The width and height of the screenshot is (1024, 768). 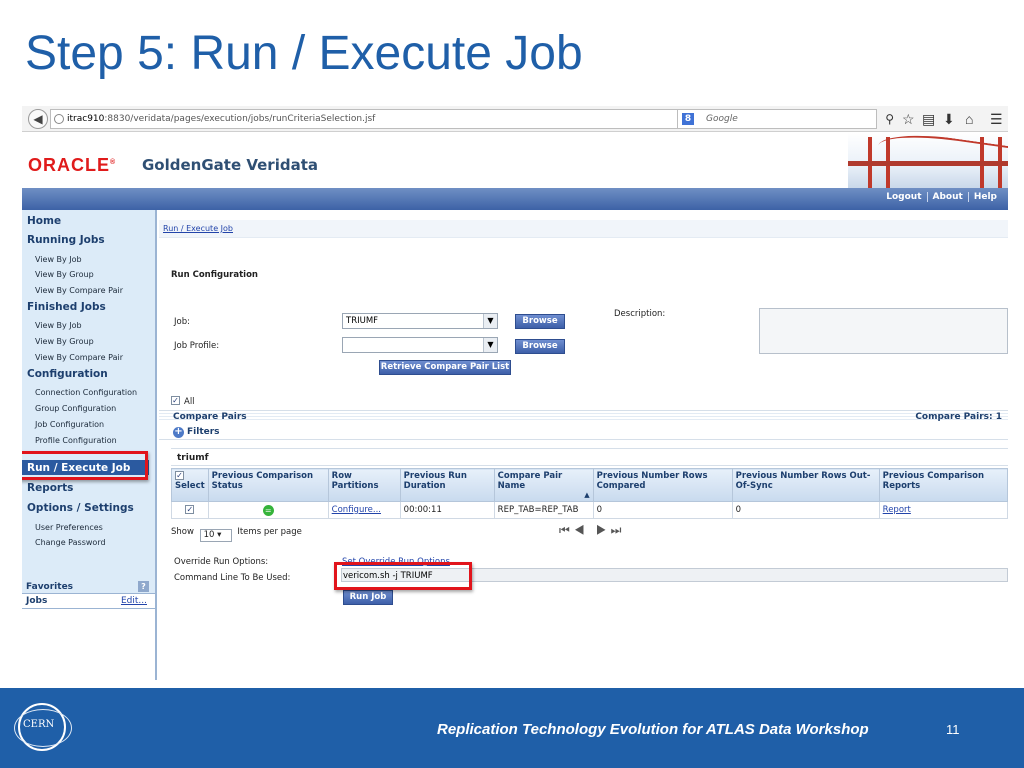 What do you see at coordinates (50, 587) in the screenshot?
I see `favorites-title: Favorites` at bounding box center [50, 587].